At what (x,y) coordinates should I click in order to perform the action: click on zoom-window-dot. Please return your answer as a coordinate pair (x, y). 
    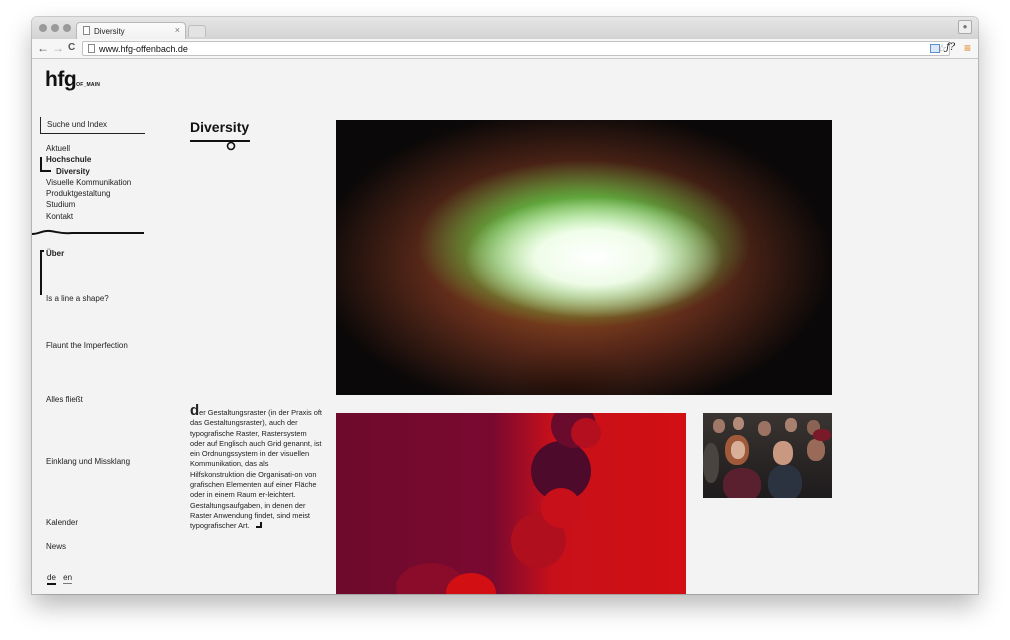
    Looking at the image, I should click on (67, 28).